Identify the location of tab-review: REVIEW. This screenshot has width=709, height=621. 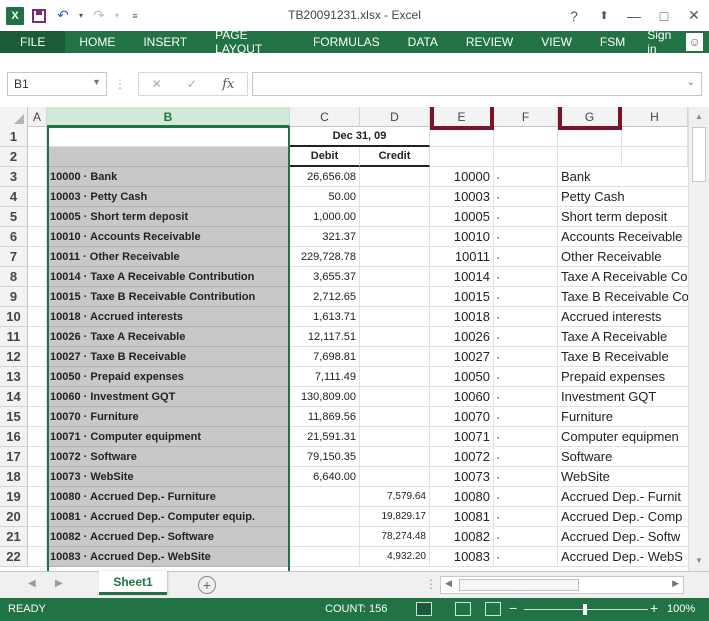
(489, 42).